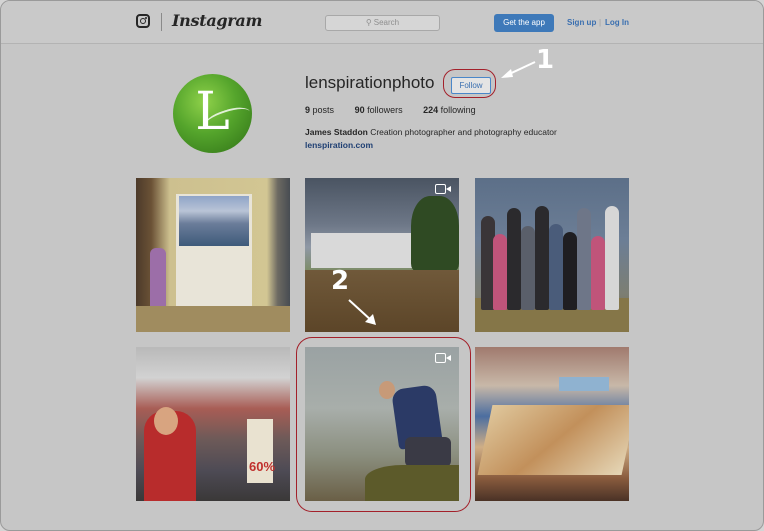 The height and width of the screenshot is (531, 764). I want to click on search-placeholder: Search, so click(386, 22).